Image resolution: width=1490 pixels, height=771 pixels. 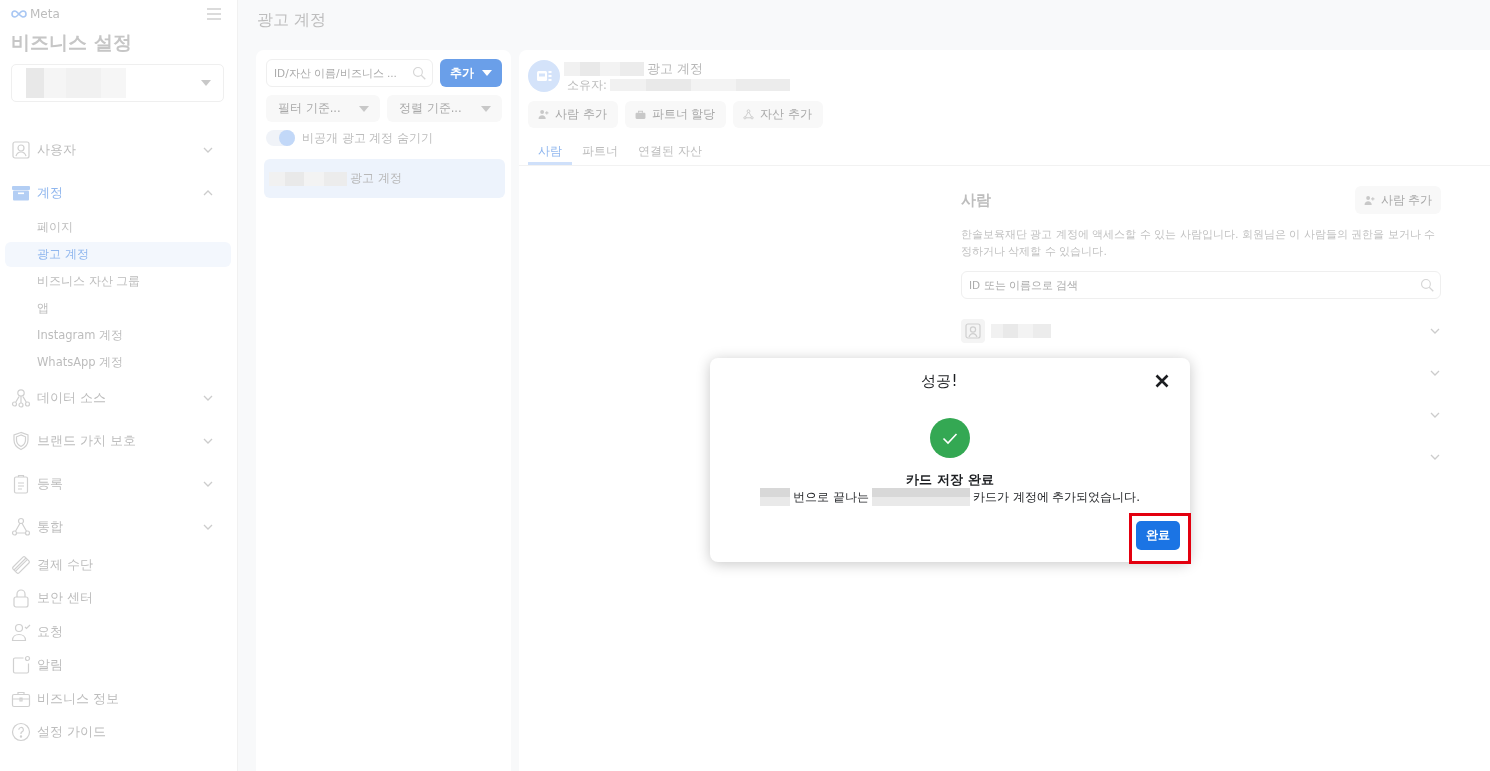 I want to click on sidebar-item: 보안 센터, so click(x=118, y=598).